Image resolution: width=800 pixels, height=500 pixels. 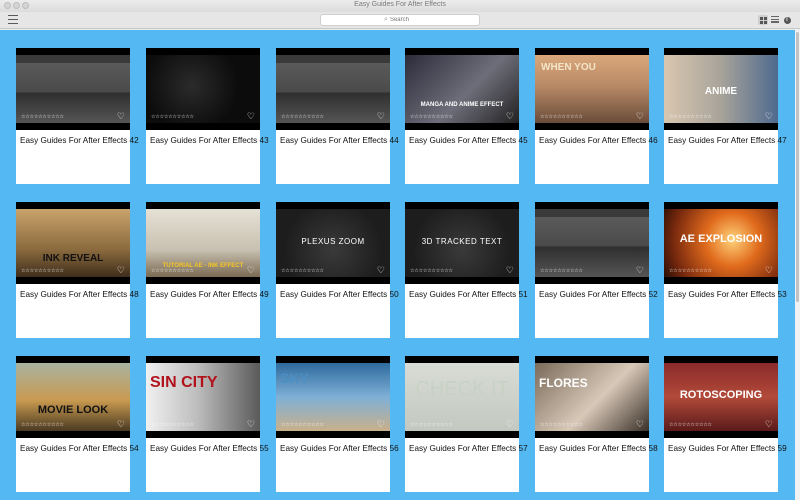 I want to click on video-thumbnail: 3D TRACKED TEXT ☆☆☆☆☆☆☆☆☆☆ ♡, so click(x=462, y=243).